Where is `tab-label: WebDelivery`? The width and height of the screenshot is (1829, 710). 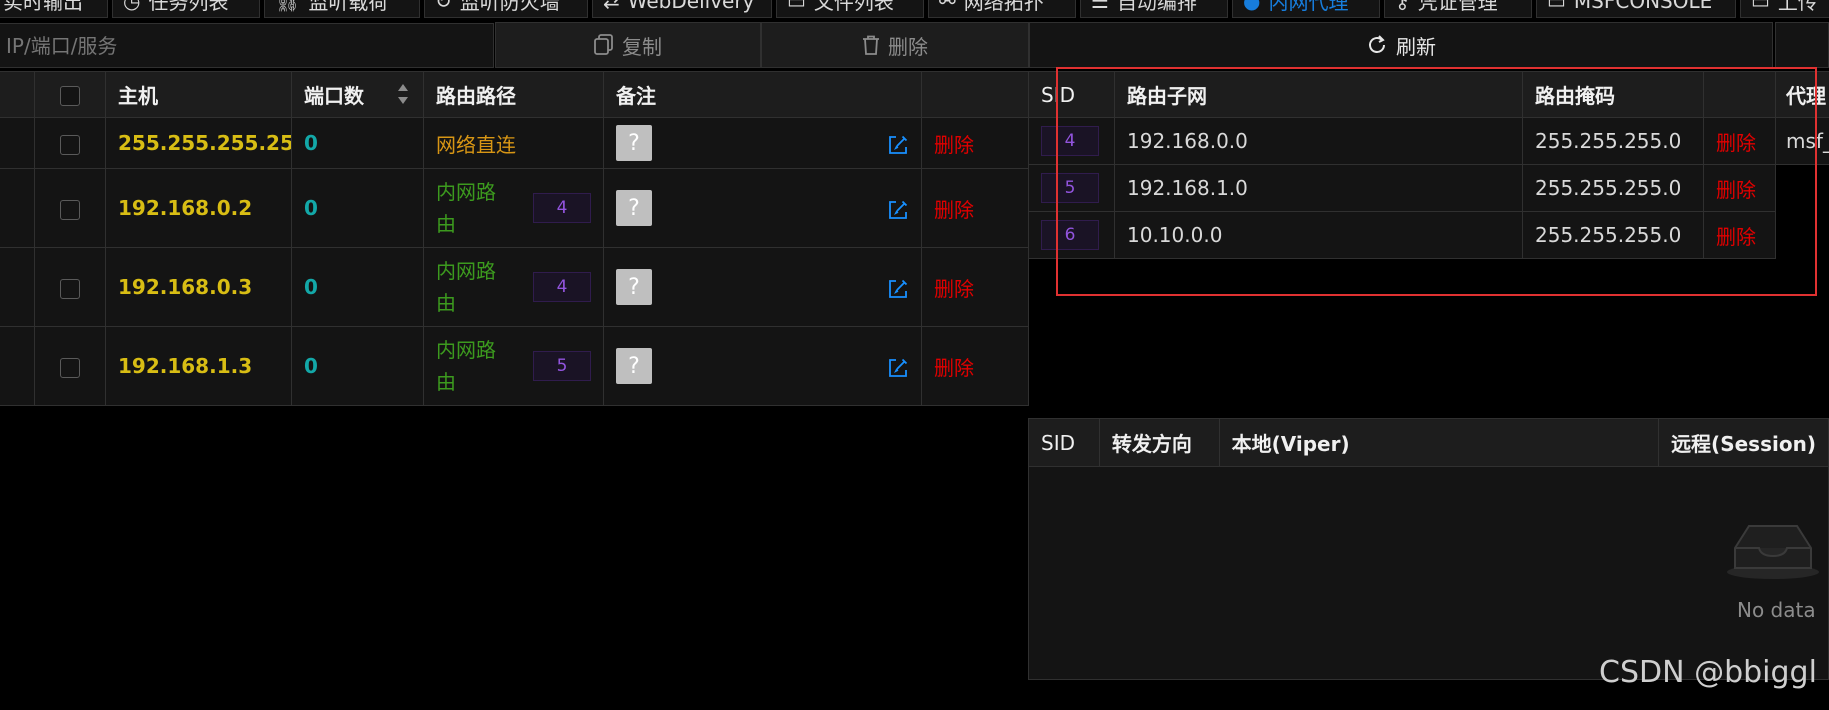
tab-label: WebDelivery is located at coordinates (691, 6).